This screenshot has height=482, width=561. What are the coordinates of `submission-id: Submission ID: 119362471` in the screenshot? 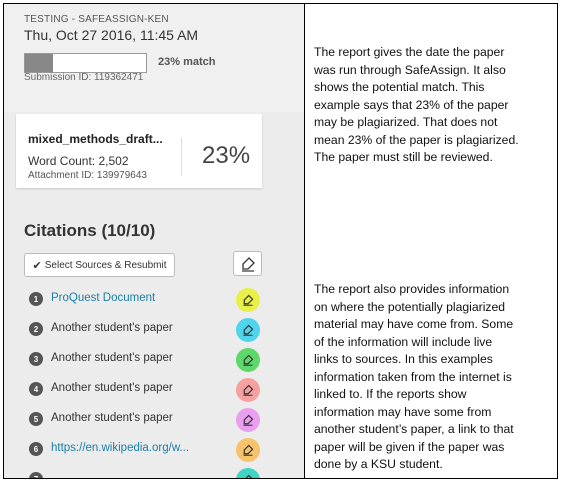 It's located at (84, 77).